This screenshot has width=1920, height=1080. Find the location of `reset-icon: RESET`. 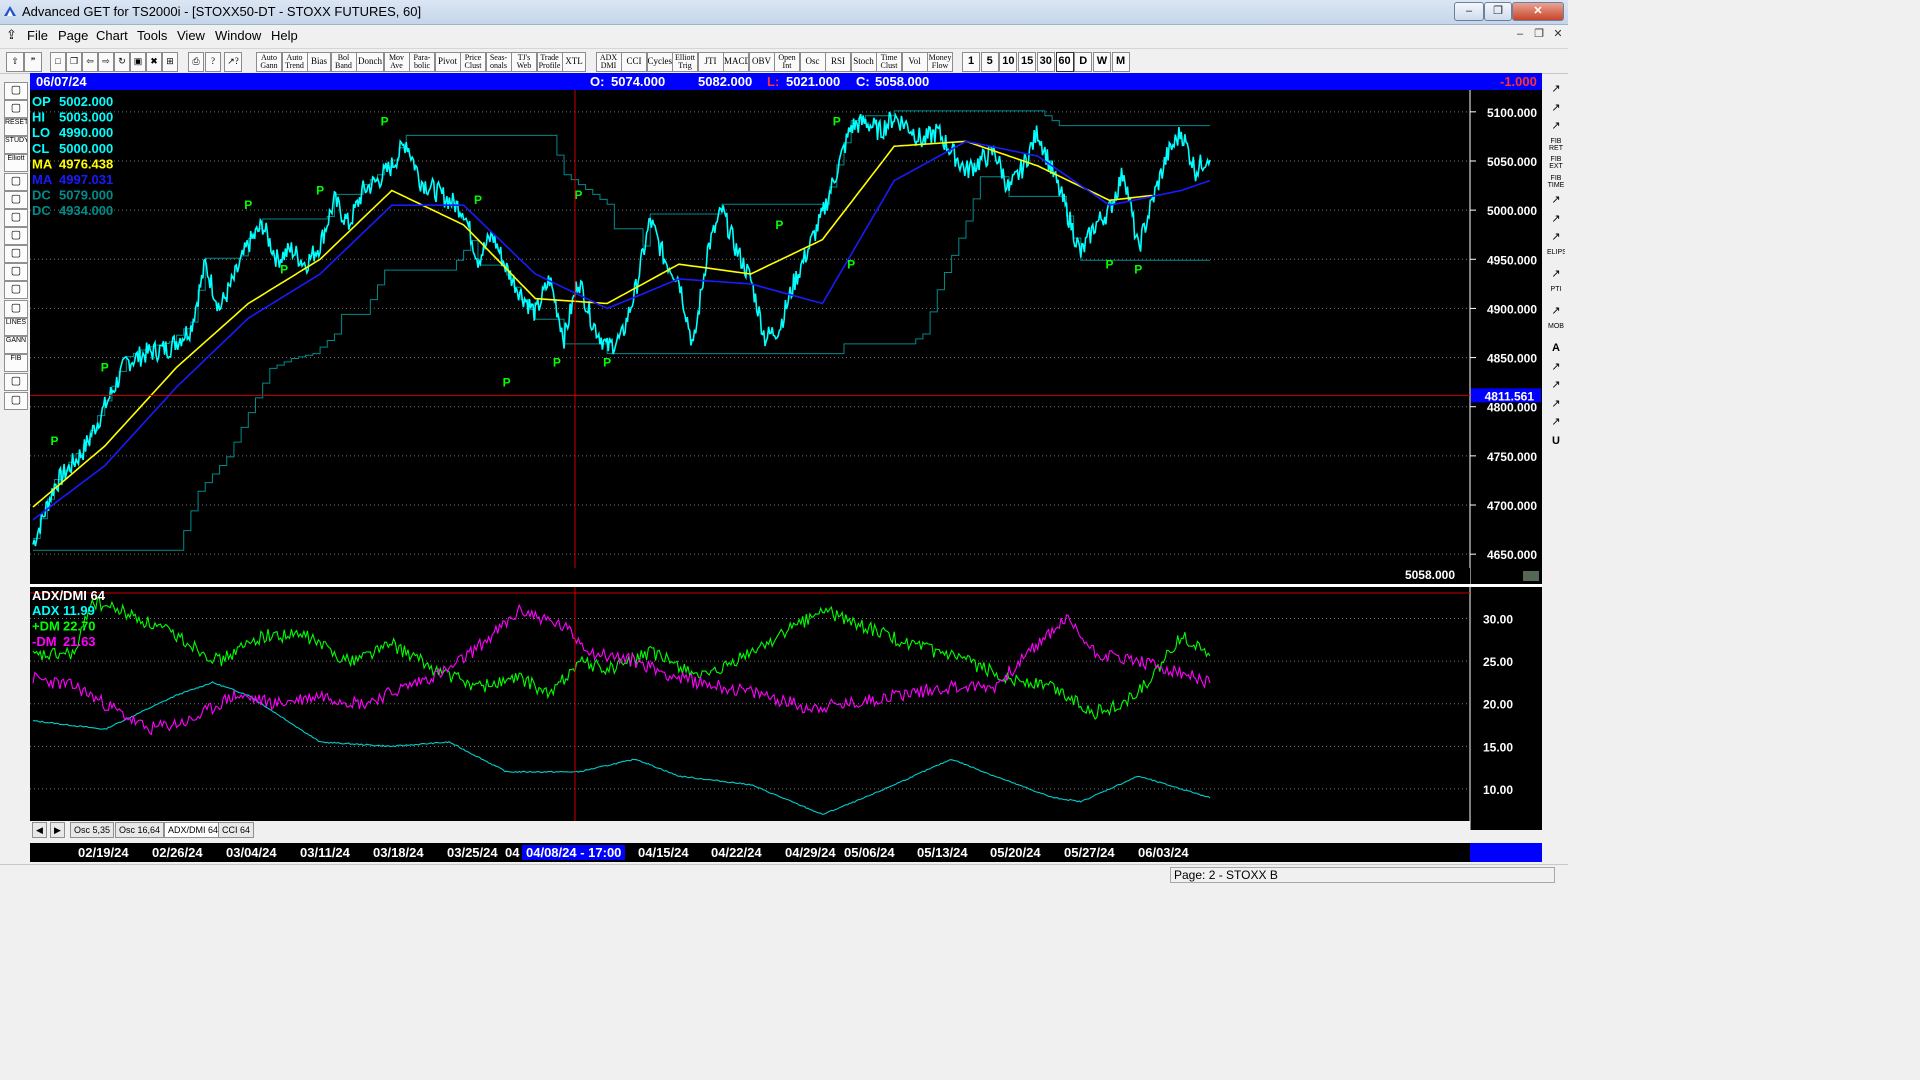

reset-icon: RESET is located at coordinates (16, 127).